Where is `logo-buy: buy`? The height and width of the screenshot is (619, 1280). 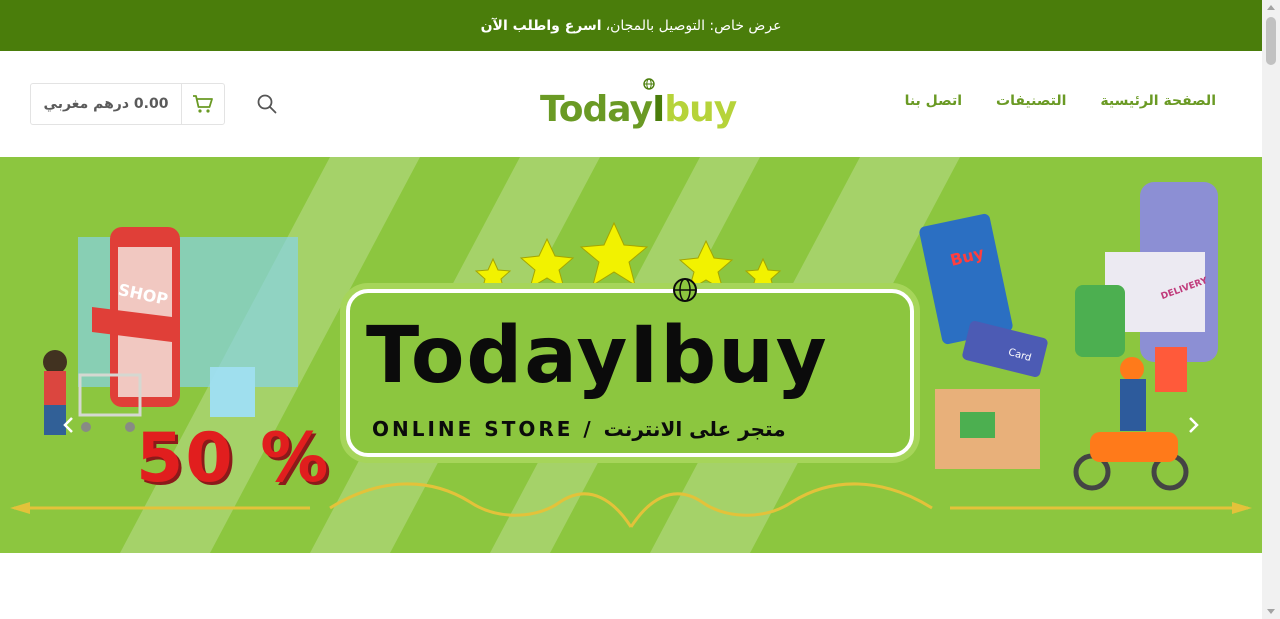
logo-buy: buy is located at coordinates (700, 109).